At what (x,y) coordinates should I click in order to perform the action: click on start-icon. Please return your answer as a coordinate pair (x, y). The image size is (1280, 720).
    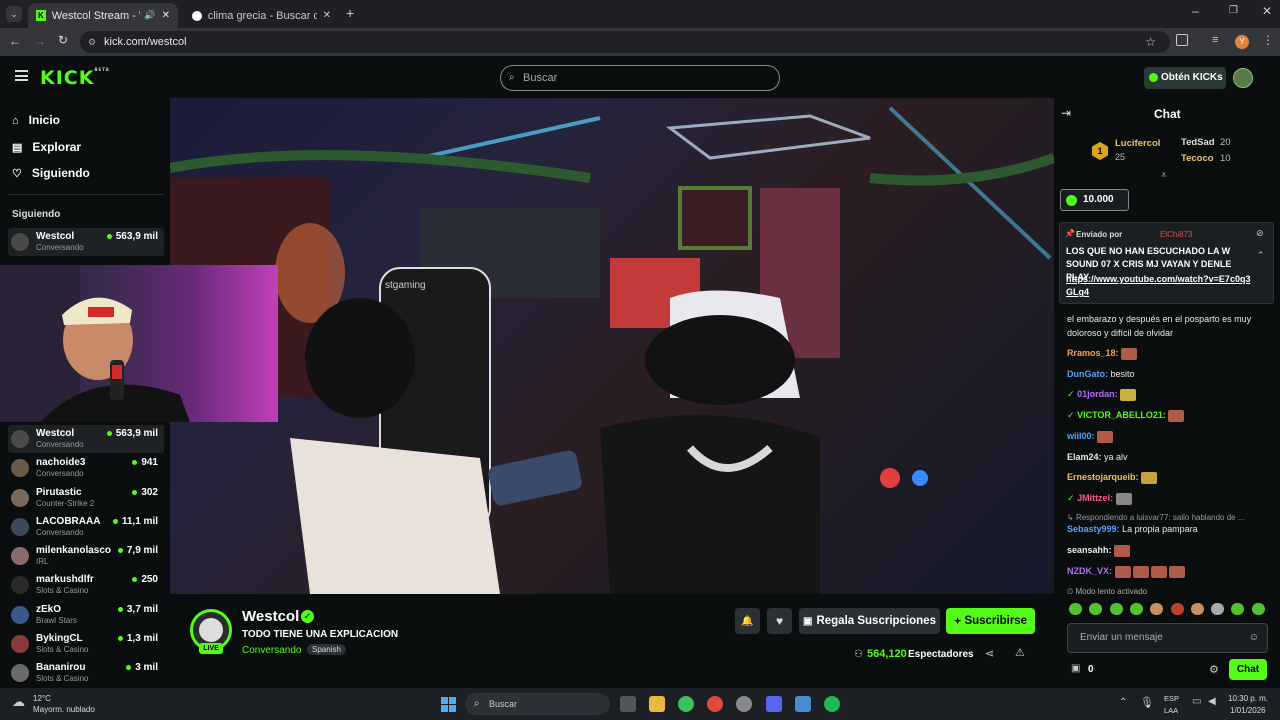
    Looking at the image, I should click on (448, 704).